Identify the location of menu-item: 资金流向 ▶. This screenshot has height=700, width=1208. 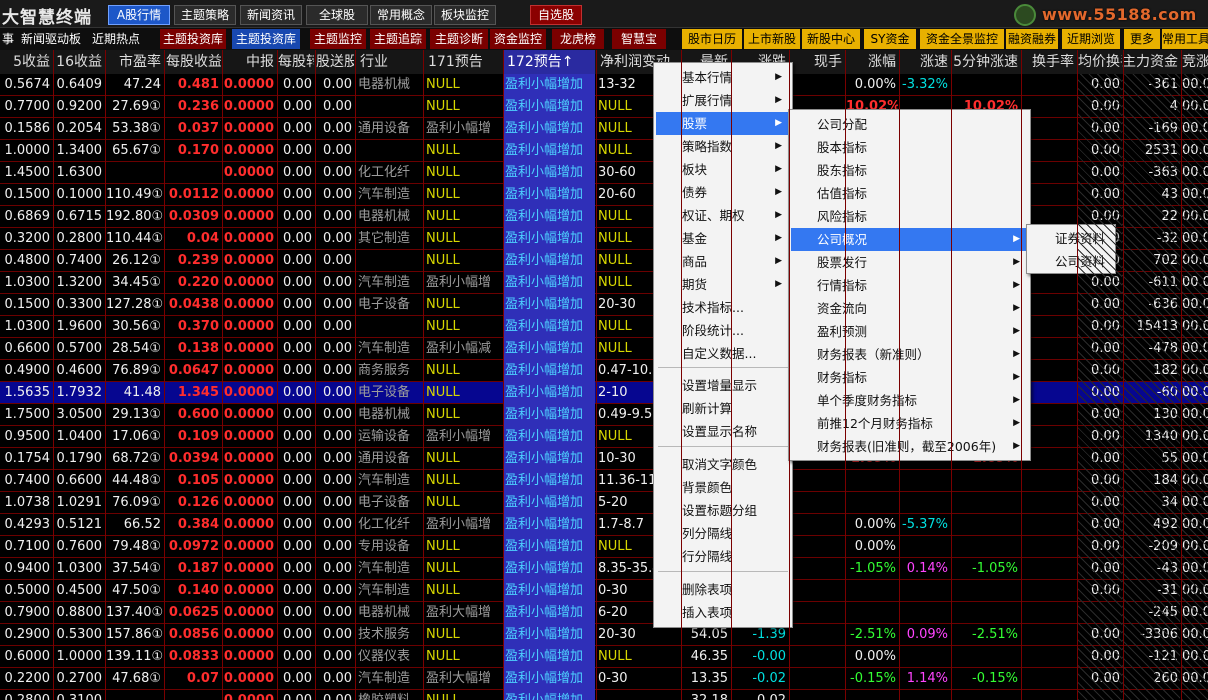
(909, 308).